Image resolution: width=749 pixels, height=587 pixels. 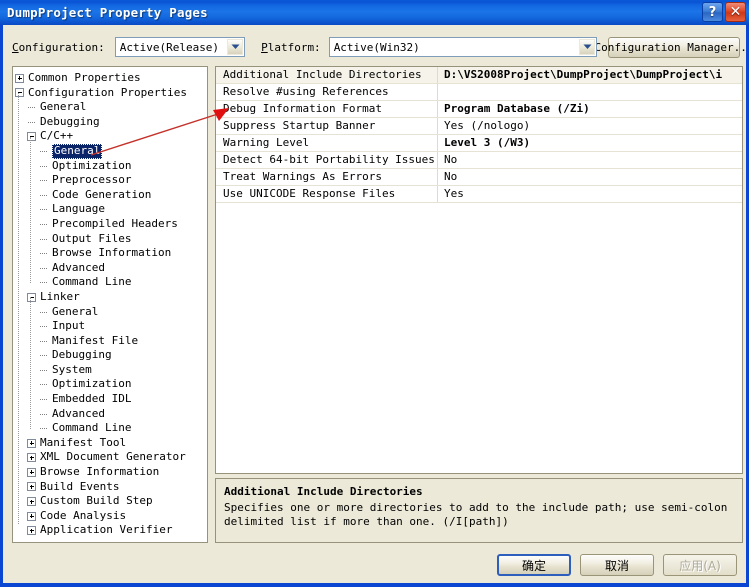 What do you see at coordinates (102, 194) in the screenshot?
I see `tree-node-label: Code Generation` at bounding box center [102, 194].